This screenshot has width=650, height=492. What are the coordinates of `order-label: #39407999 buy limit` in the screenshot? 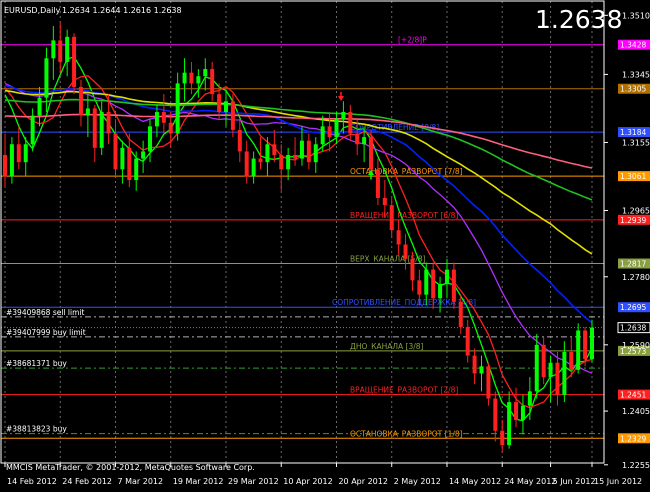 It's located at (46, 332).